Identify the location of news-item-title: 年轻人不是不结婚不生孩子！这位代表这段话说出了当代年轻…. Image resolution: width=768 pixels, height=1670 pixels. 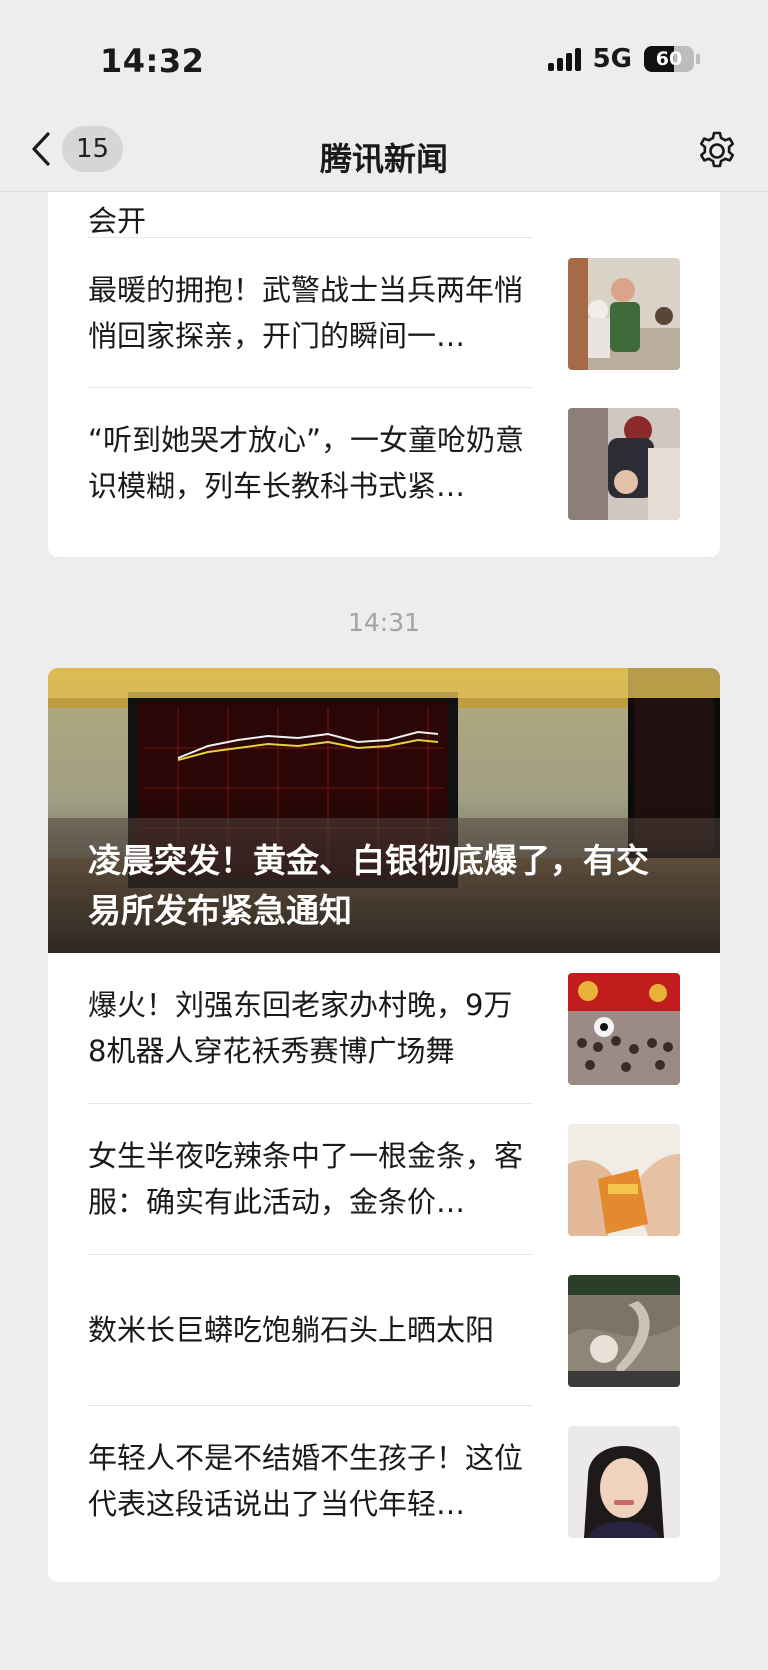
(306, 1481).